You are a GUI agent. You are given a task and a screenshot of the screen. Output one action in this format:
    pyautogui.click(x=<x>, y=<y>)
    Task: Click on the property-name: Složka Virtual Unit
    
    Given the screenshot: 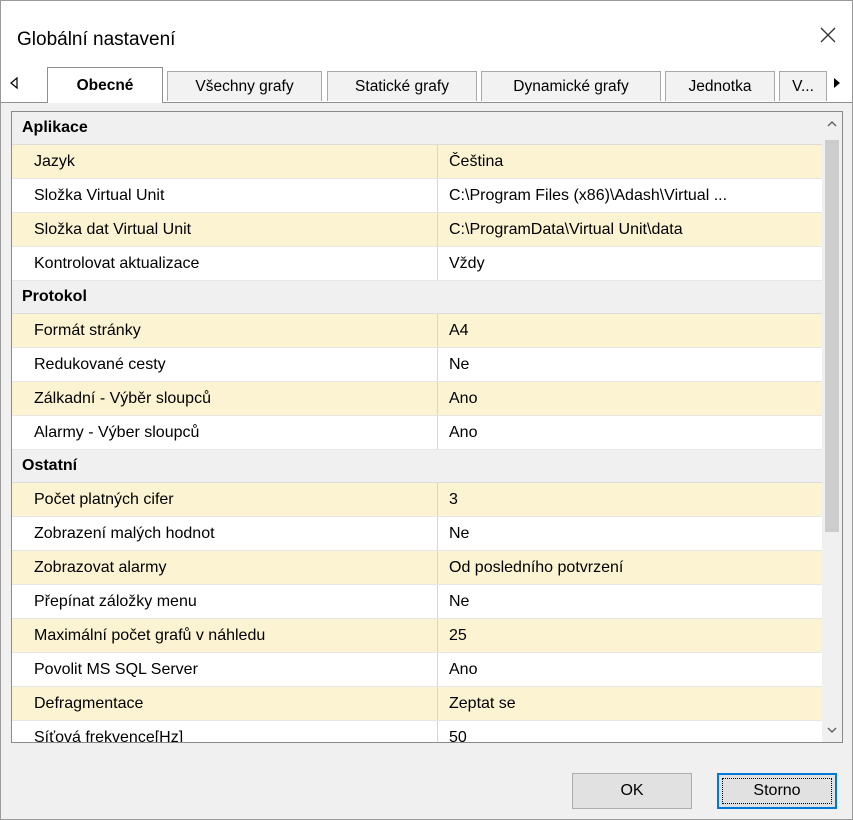 What is the action you would take?
    pyautogui.click(x=225, y=195)
    